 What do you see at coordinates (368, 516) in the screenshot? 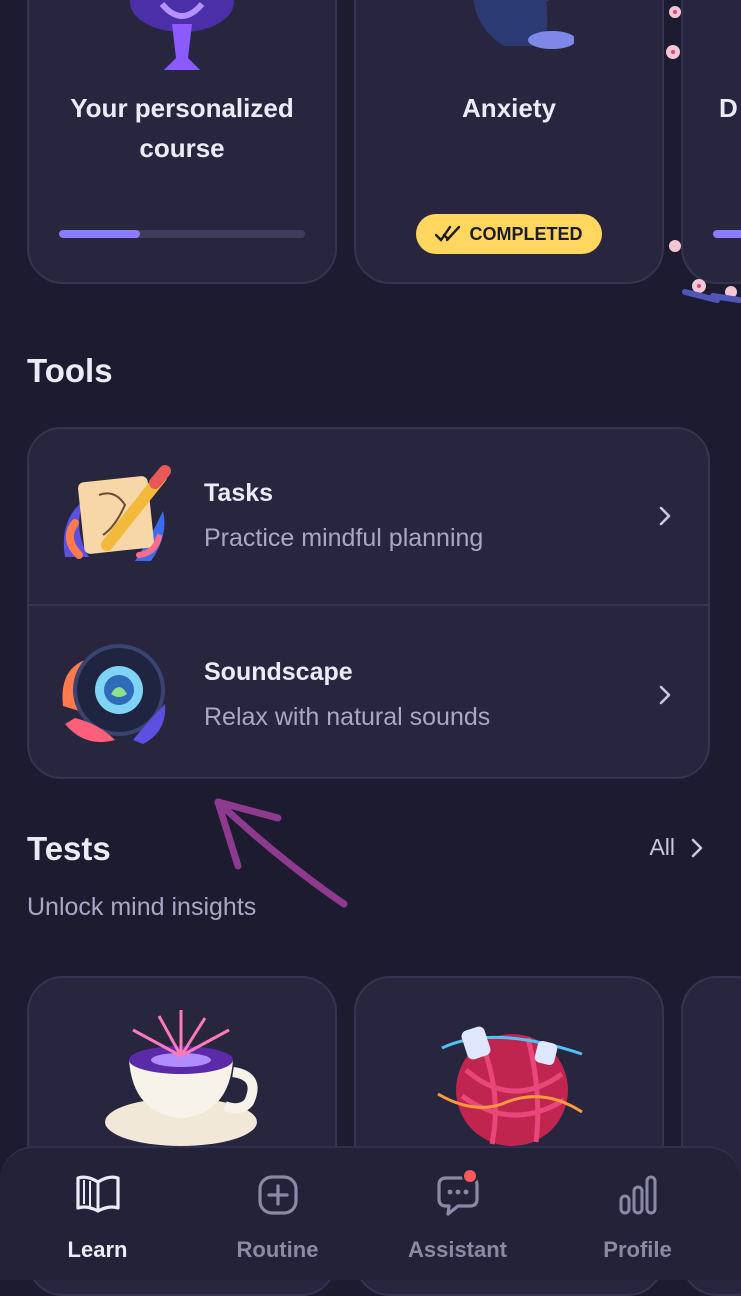
I see `tool-row-tasks: Tasks Practice mindful planning` at bounding box center [368, 516].